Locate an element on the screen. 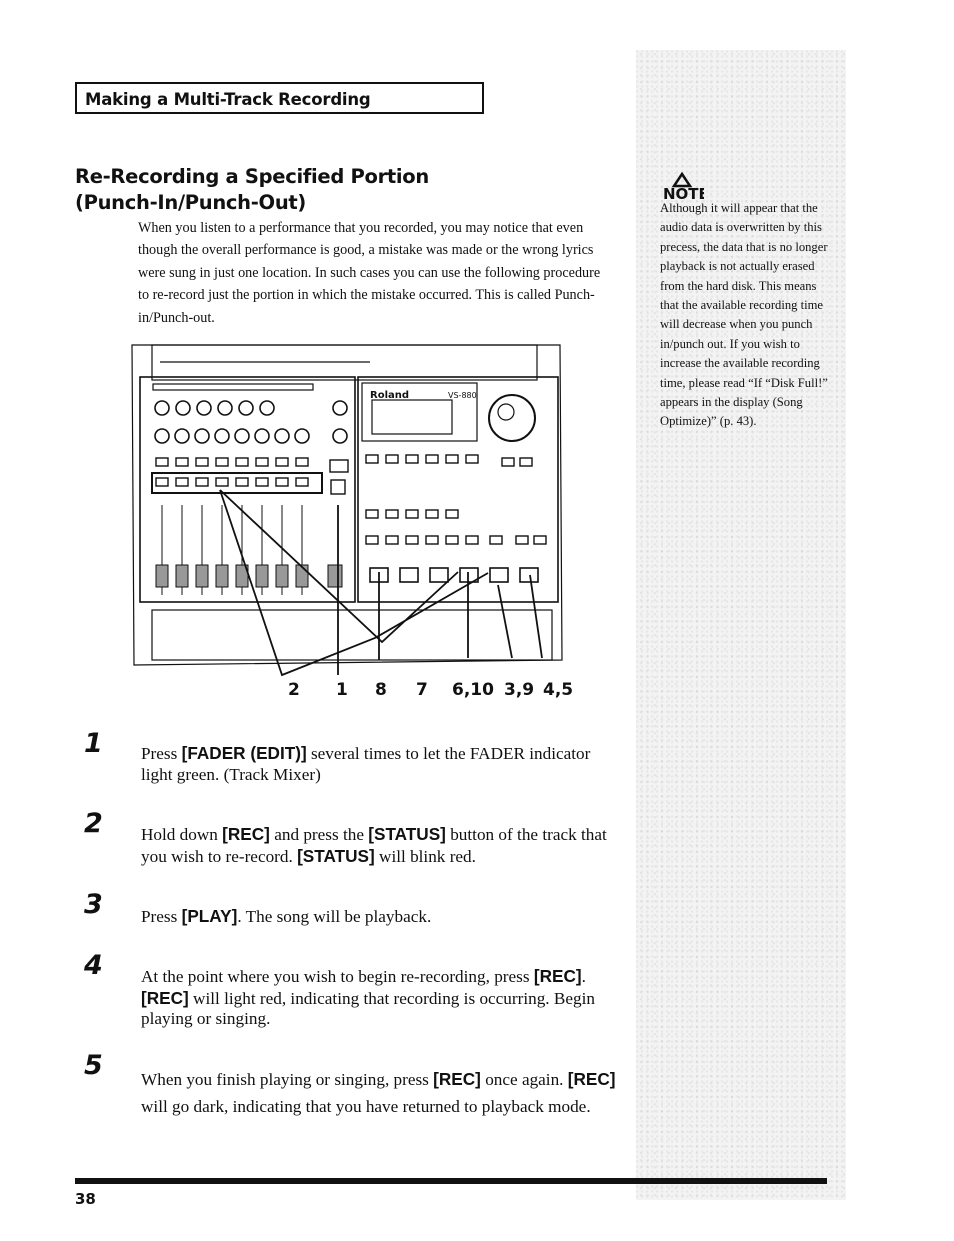 This screenshot has height=1241, width=954. step-text-segment: once again. is located at coordinates (524, 1079).